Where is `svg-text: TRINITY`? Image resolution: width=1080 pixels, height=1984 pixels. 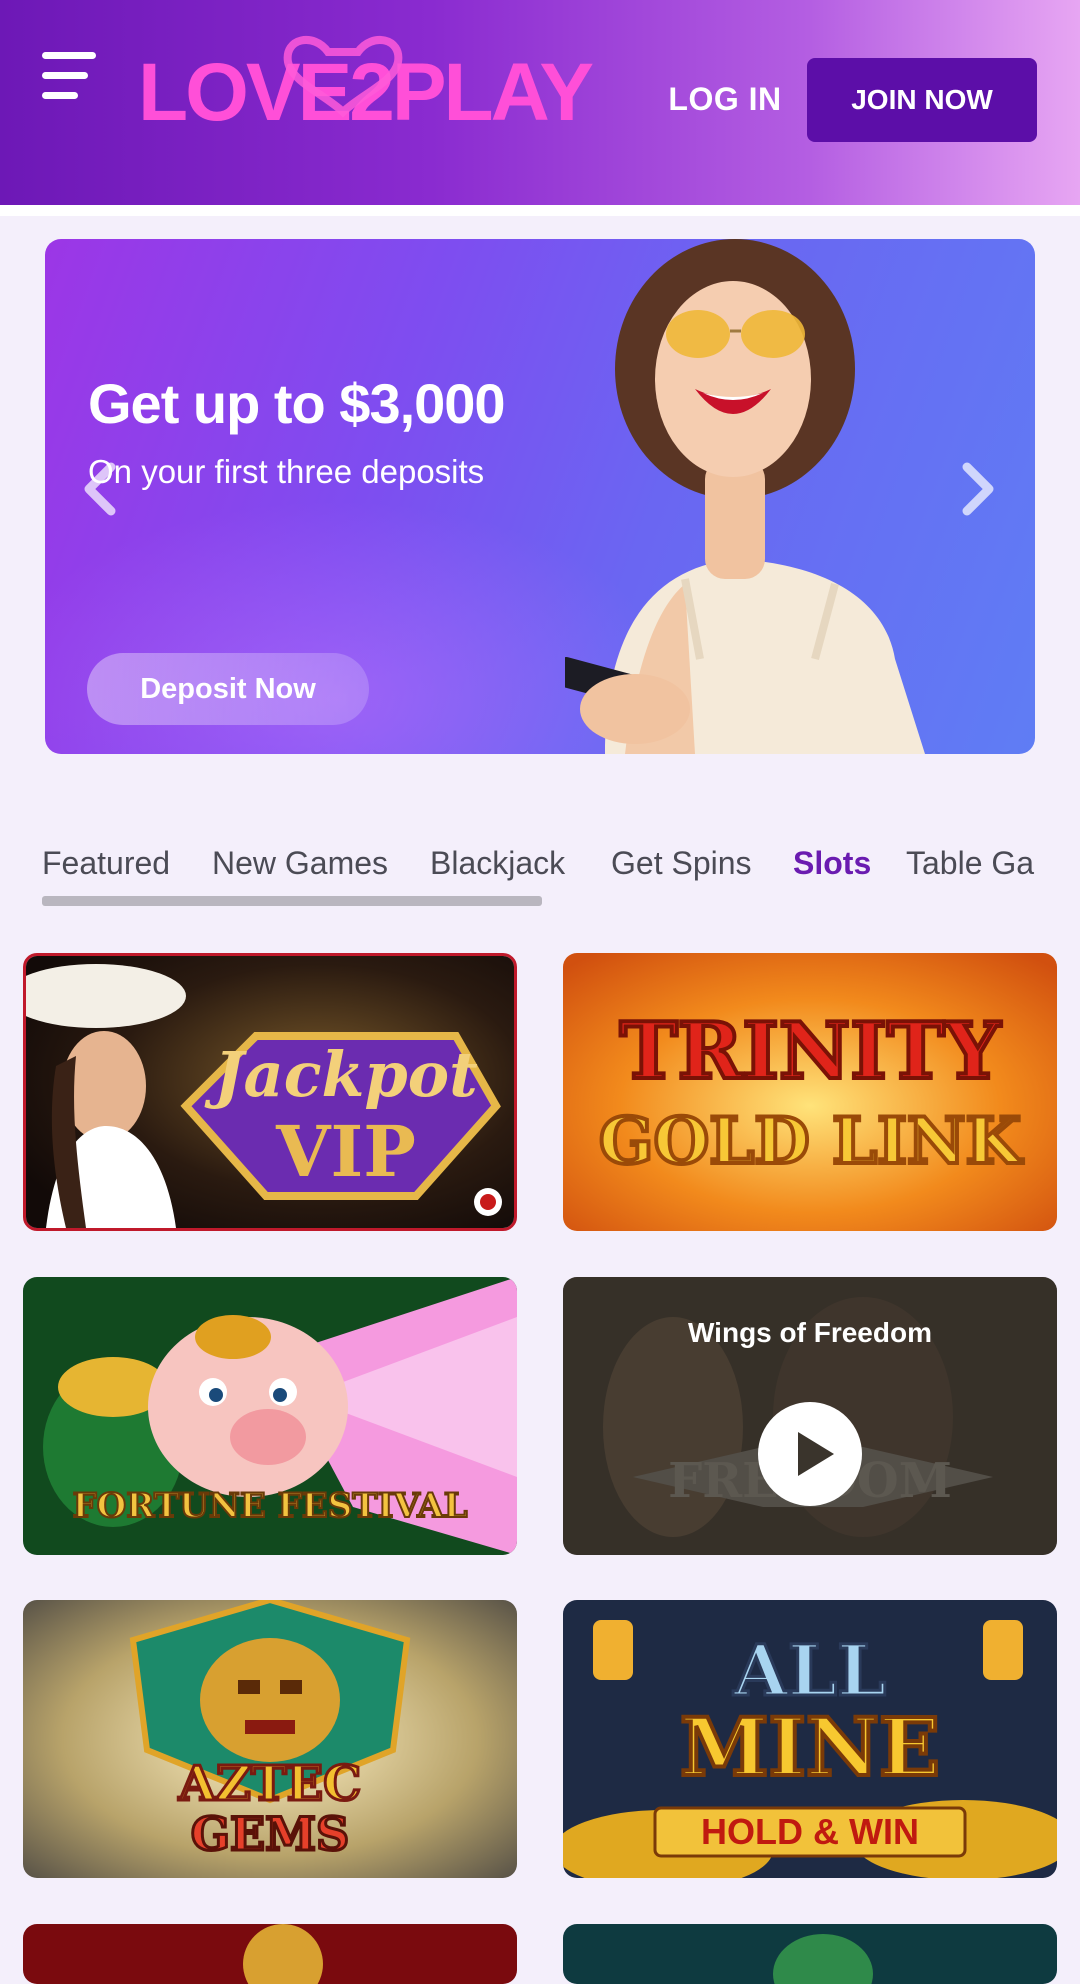
svg-text: TRINITY is located at coordinates (811, 1051).